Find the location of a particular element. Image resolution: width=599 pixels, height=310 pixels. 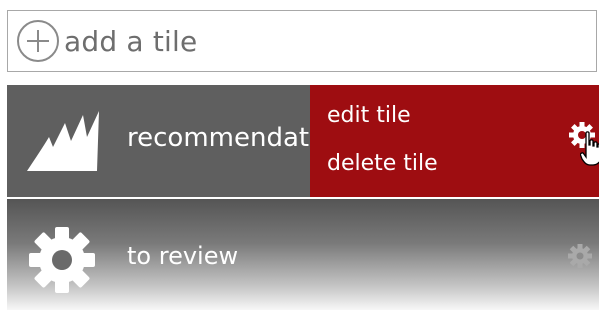

tile-label: recommendati is located at coordinates (222, 138).